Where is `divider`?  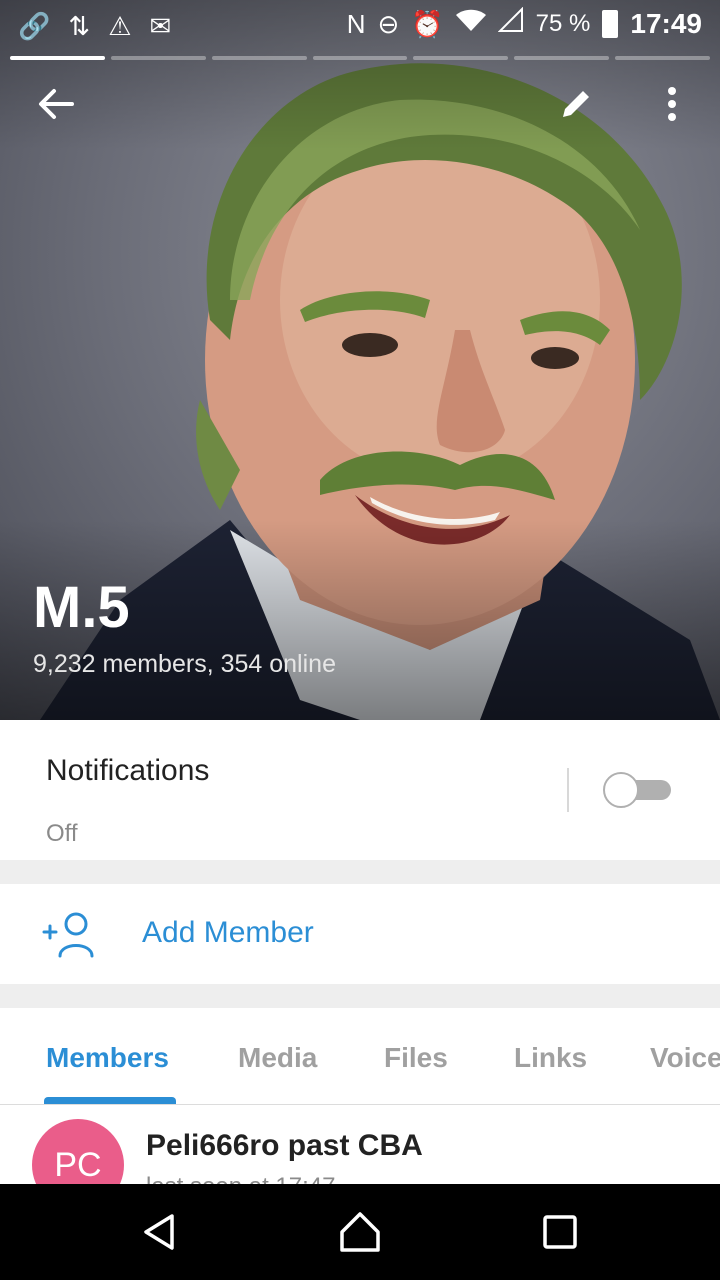 divider is located at coordinates (568, 790).